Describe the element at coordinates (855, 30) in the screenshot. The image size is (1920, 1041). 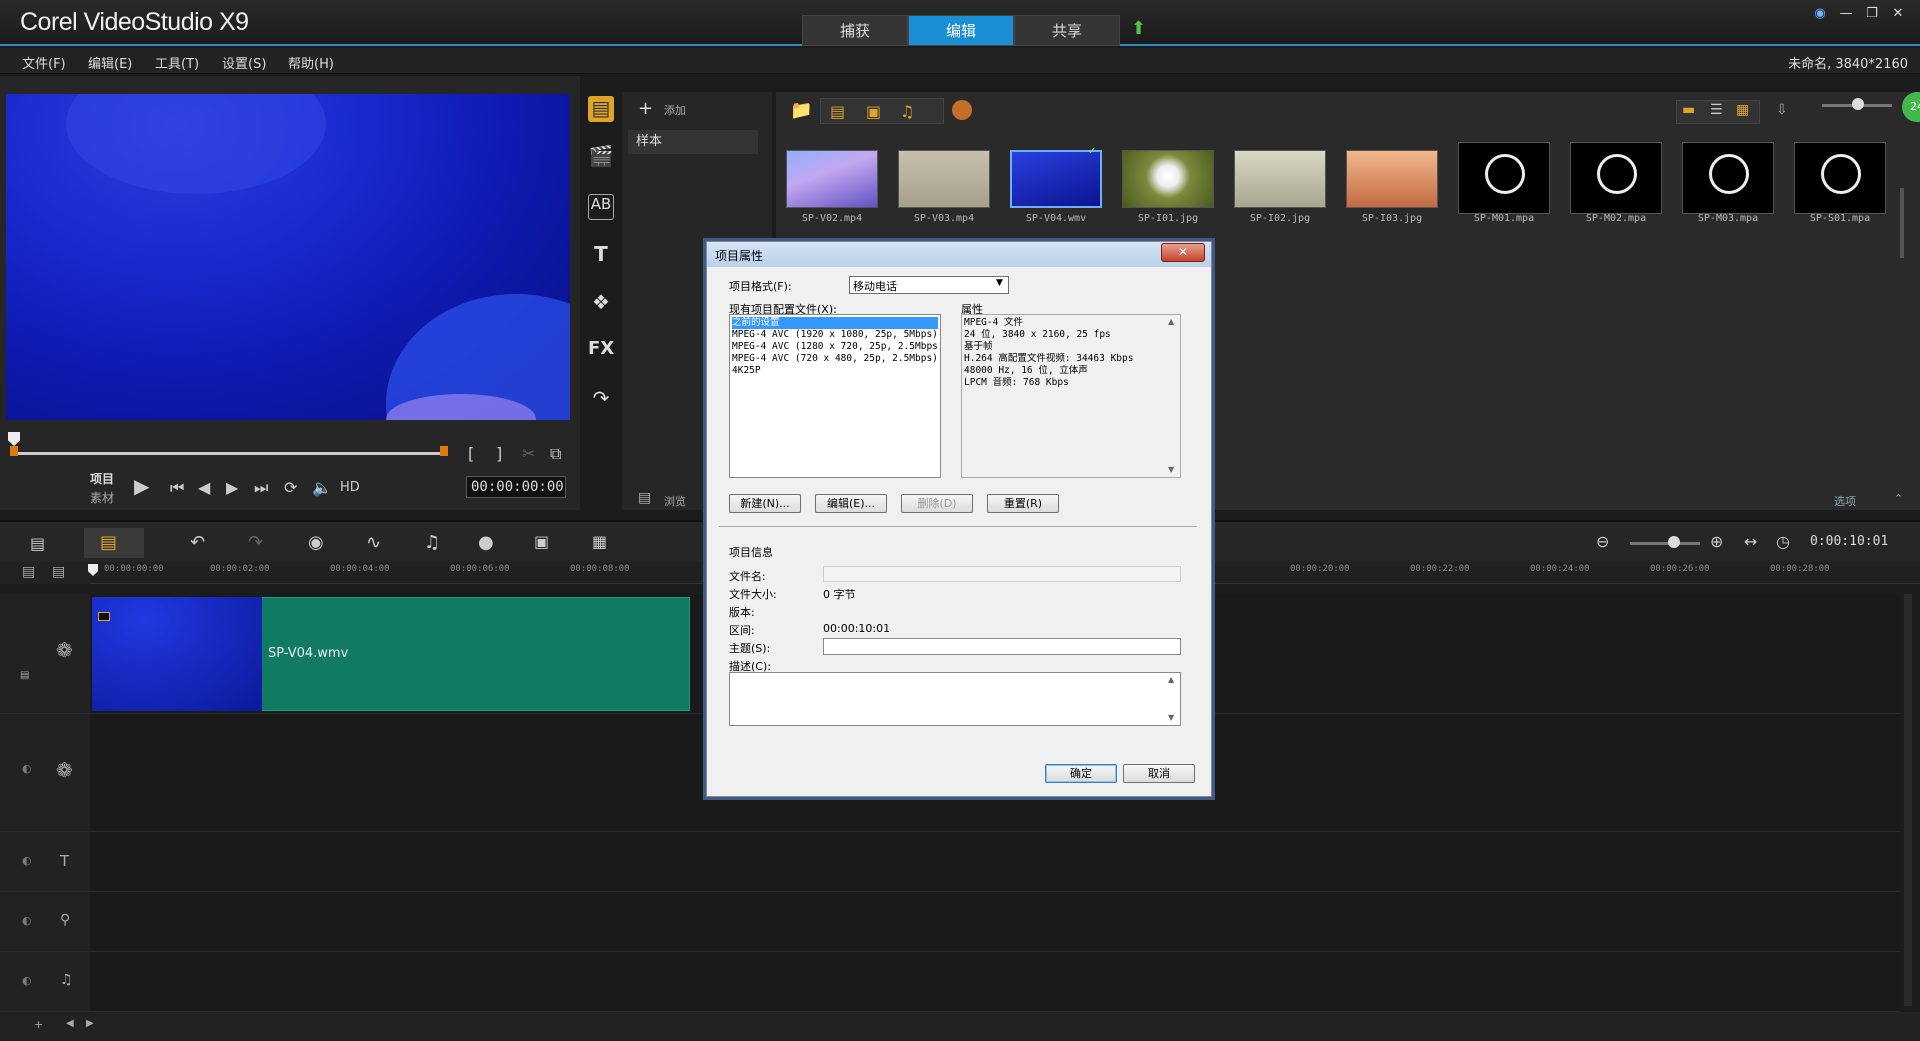
I see `tab-capture: 捕获` at that location.